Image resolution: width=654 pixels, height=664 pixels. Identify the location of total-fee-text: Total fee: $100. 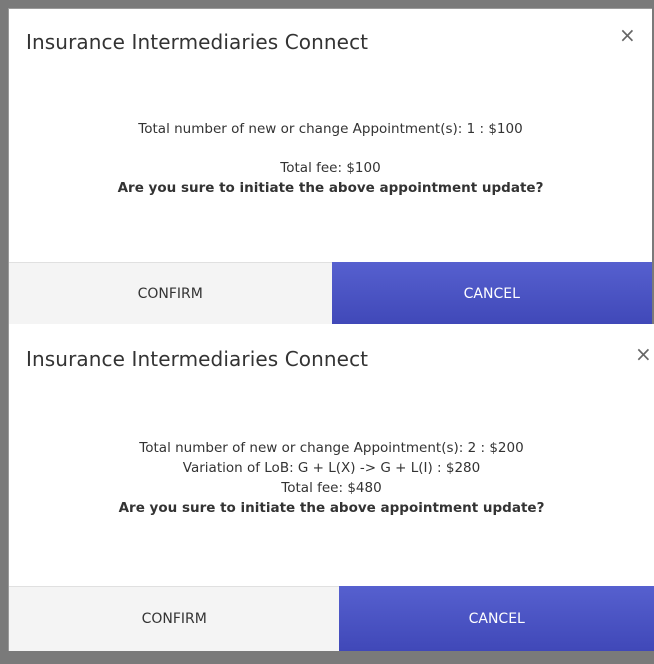
(330, 168).